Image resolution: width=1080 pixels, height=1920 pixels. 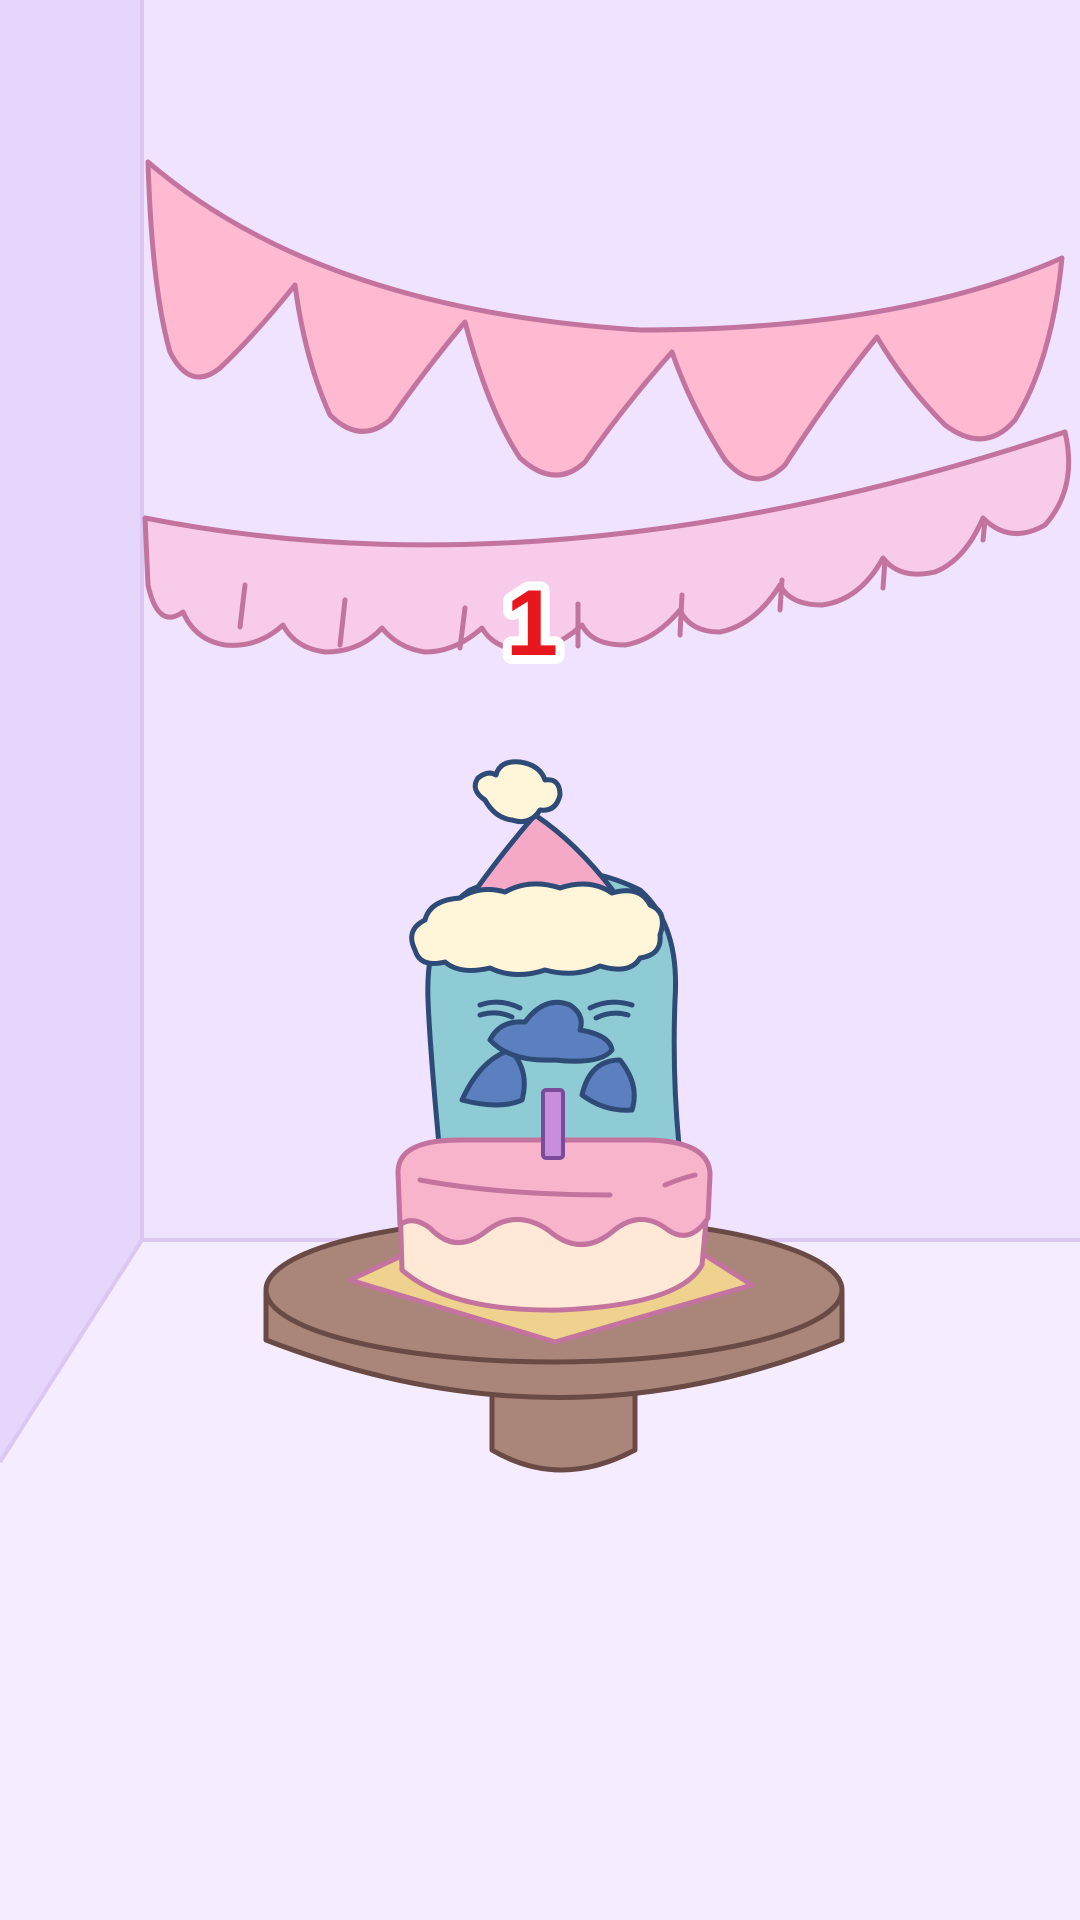 I want to click on number-label: 1, so click(x=532, y=622).